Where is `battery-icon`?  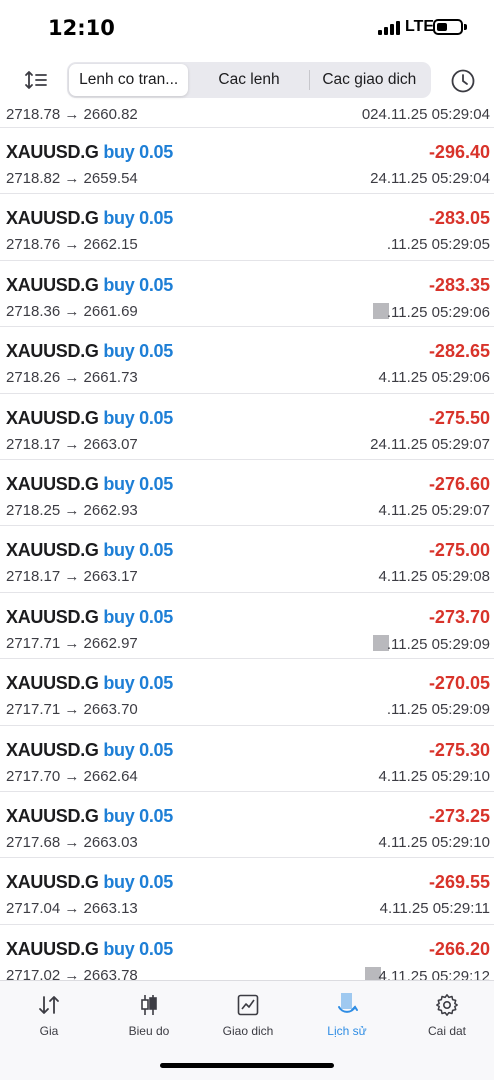
battery-icon is located at coordinates (448, 27).